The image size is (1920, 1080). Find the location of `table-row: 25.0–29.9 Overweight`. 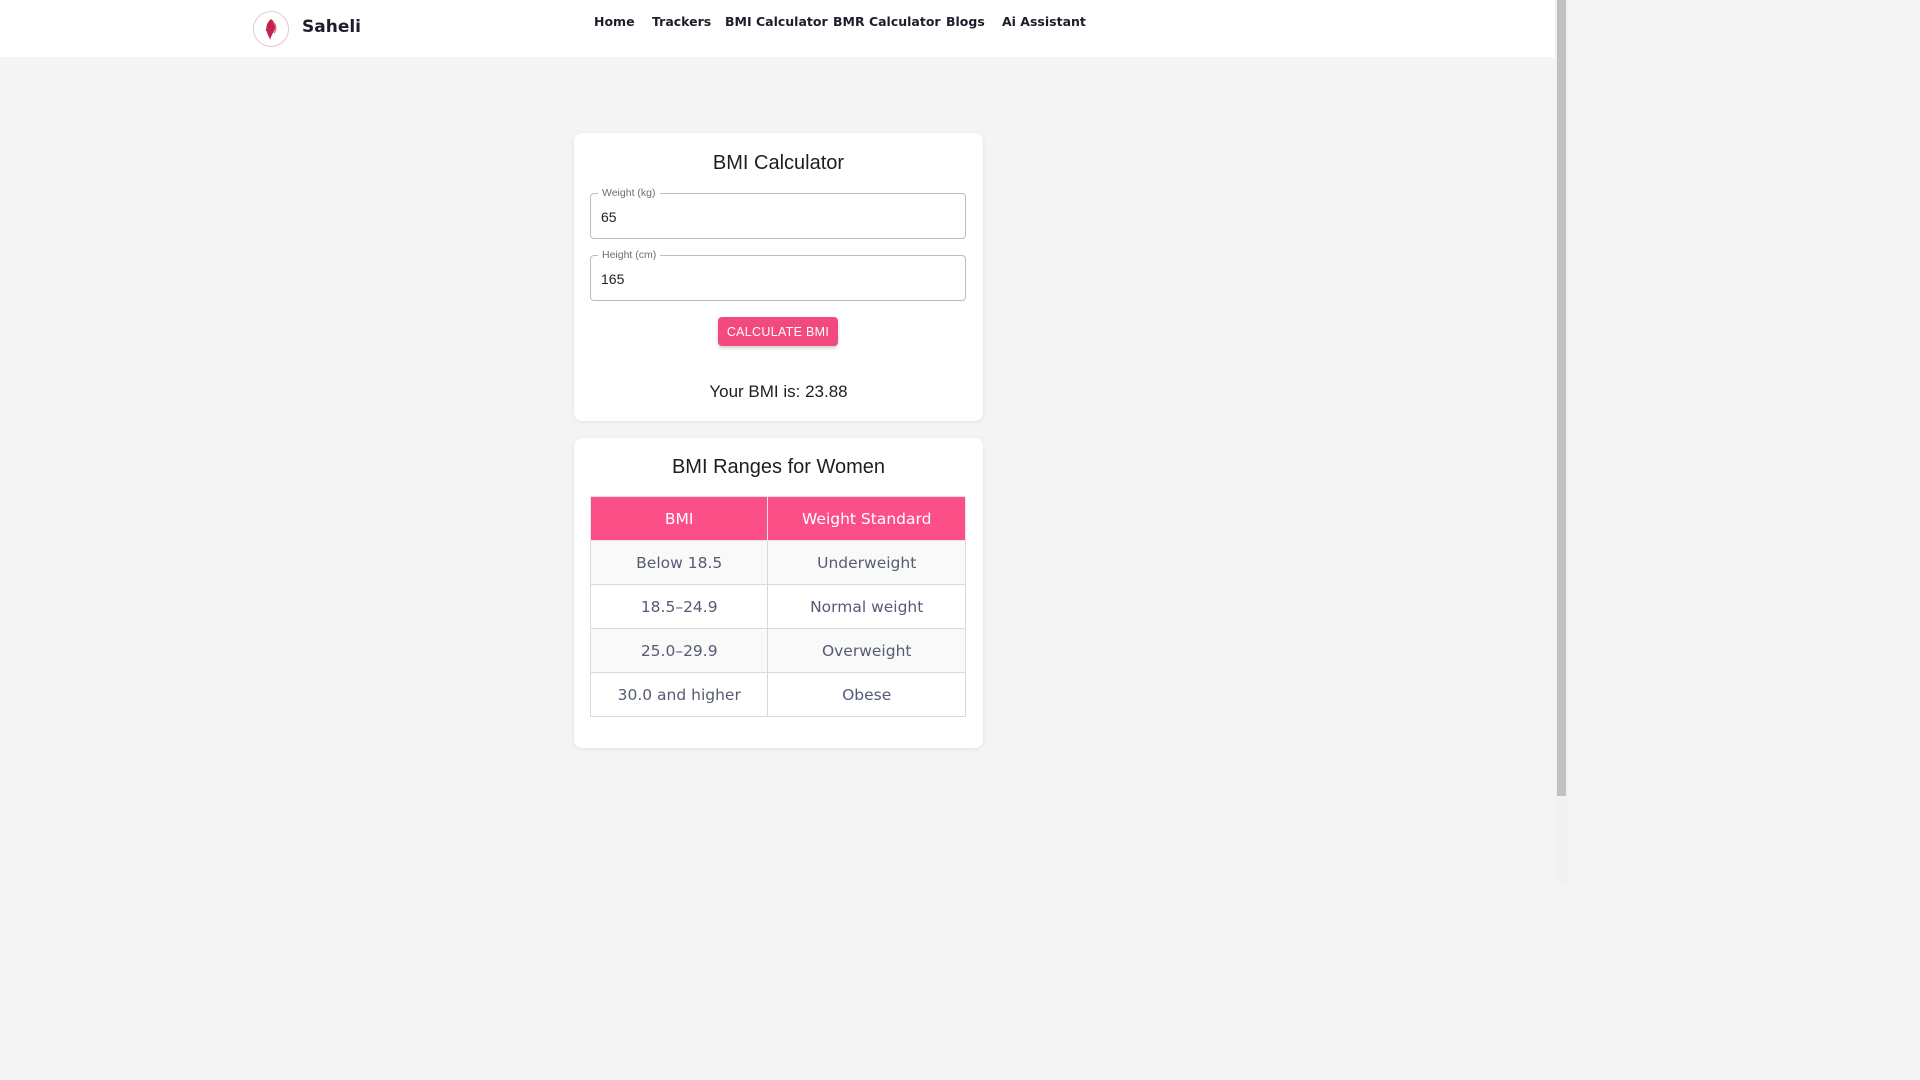

table-row: 25.0–29.9 Overweight is located at coordinates (777, 650).